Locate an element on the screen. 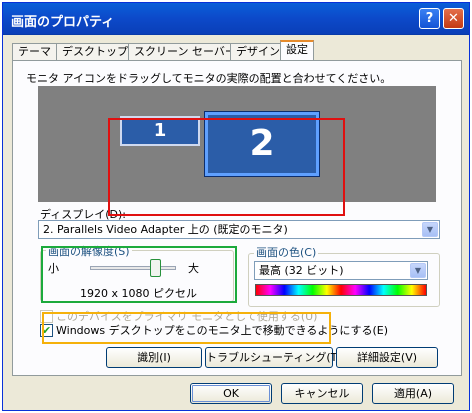 The width and height of the screenshot is (472, 413). highlight-box-monitors is located at coordinates (226, 167).